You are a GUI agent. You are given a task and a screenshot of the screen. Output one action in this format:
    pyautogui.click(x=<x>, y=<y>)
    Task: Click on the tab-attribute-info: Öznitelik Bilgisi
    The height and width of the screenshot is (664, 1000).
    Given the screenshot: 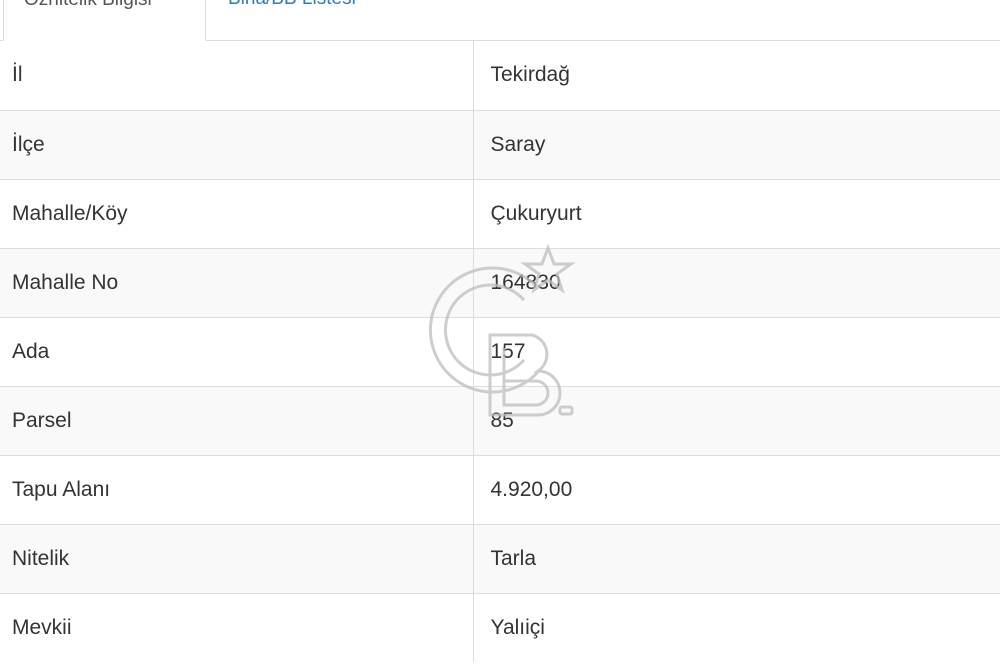 What is the action you would take?
    pyautogui.click(x=104, y=20)
    